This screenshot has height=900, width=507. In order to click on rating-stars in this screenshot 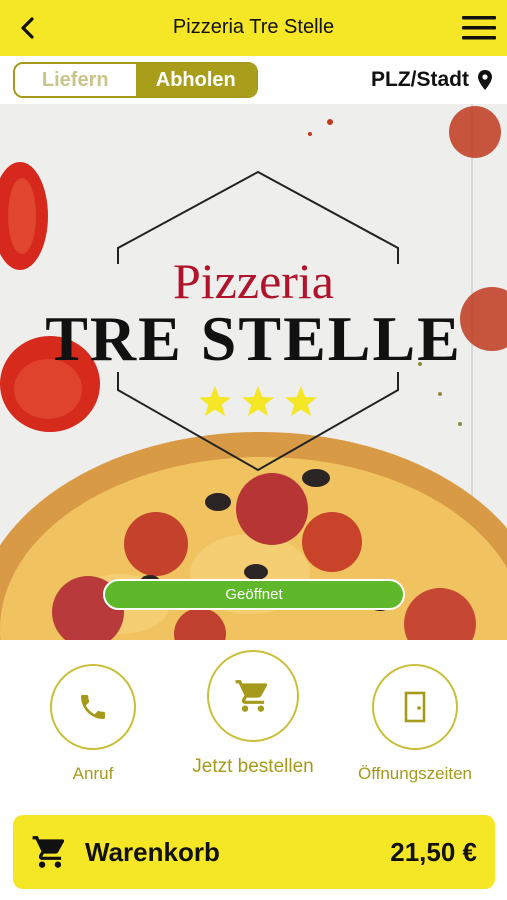, I will do `click(258, 401)`.